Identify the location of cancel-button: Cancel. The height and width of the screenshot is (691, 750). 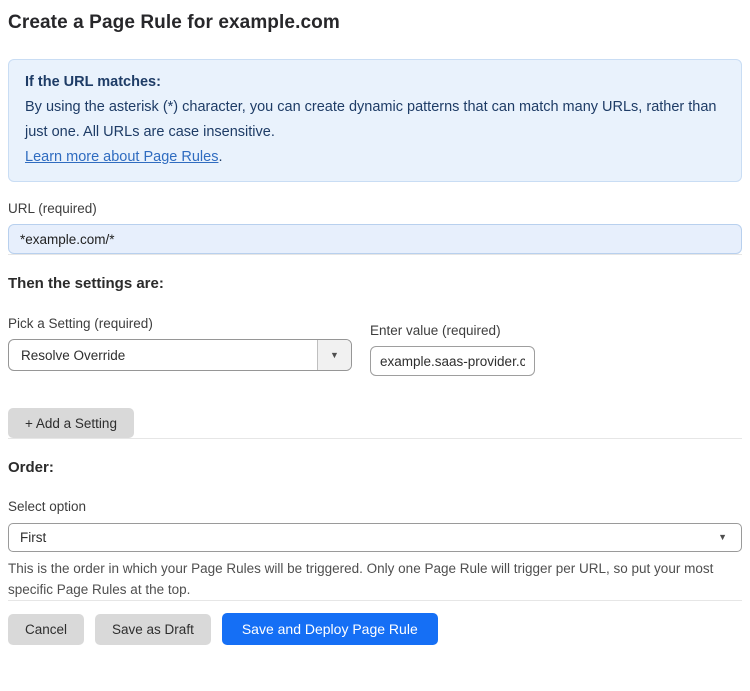
(46, 629).